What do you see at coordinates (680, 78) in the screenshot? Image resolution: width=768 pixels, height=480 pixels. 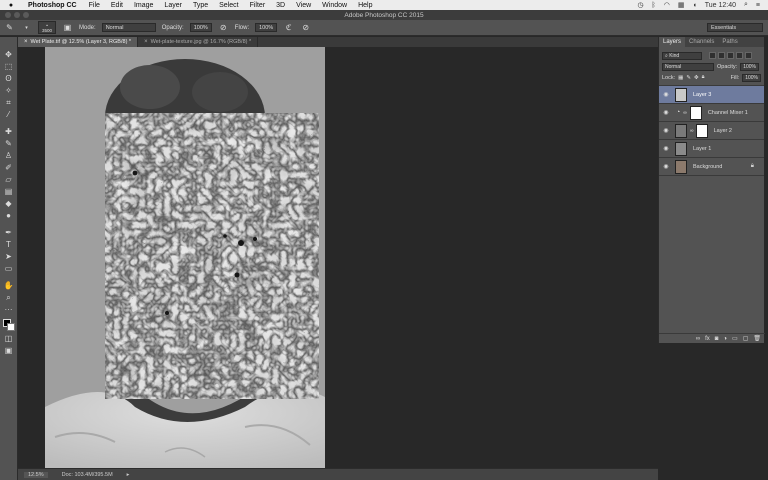 I see `lock-transparent-icon: ▦` at bounding box center [680, 78].